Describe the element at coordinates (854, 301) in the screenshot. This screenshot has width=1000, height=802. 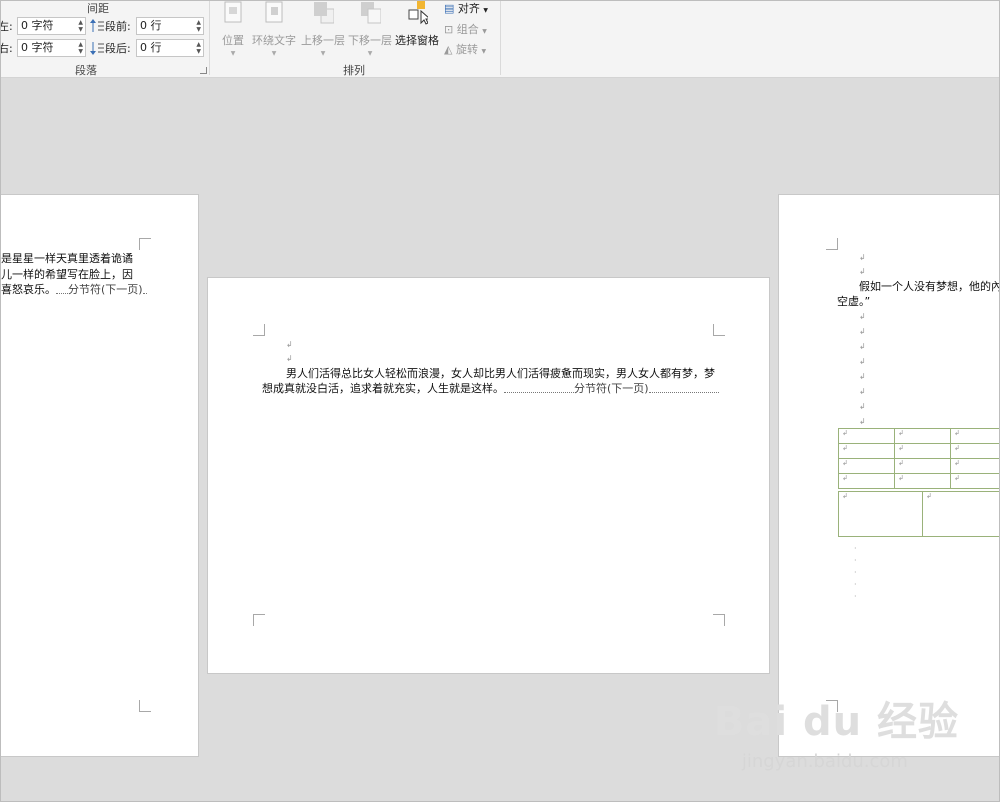
I see `page-right-text-line: 空虚。”` at that location.